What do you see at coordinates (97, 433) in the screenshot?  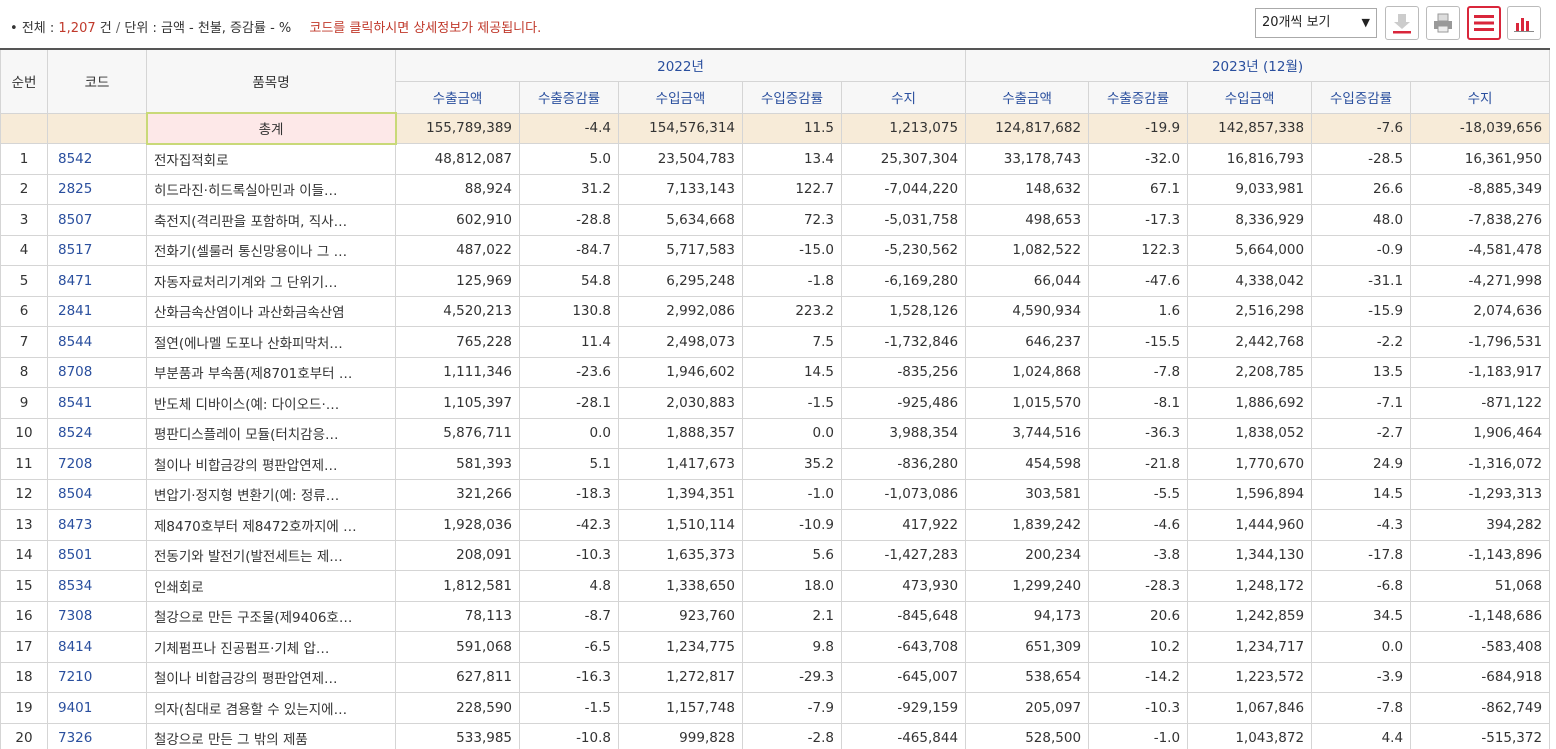 I see `hs-code-link: 8524` at bounding box center [97, 433].